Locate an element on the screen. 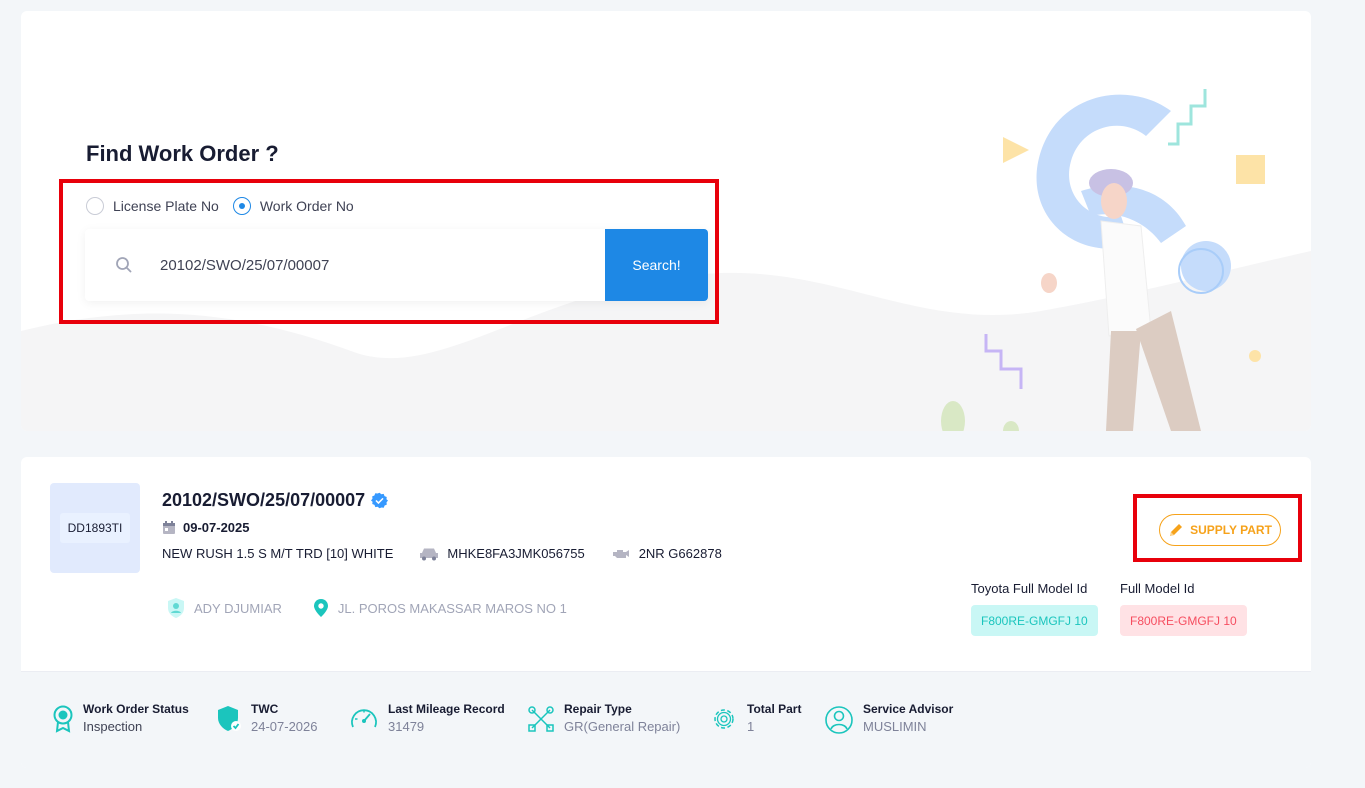 This screenshot has height=788, width=1365. stat-value: MUSLIMIN is located at coordinates (895, 726).